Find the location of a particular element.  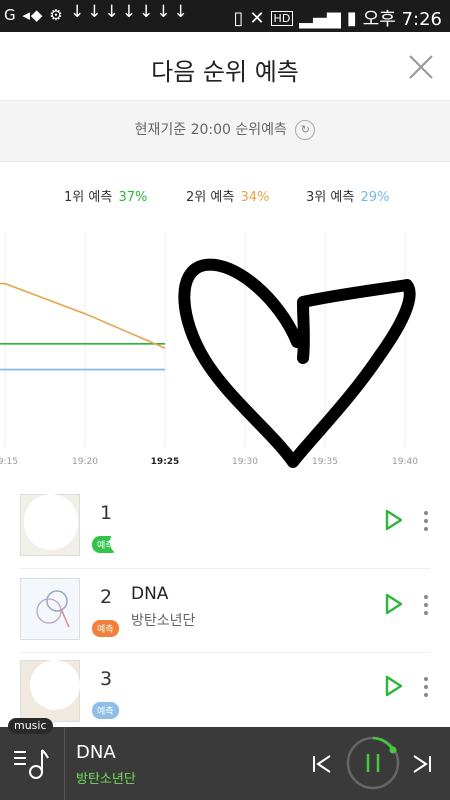

chart-legend: 1위 예측 37% 2위 예측 34% 3위 예측 29% is located at coordinates (225, 196).